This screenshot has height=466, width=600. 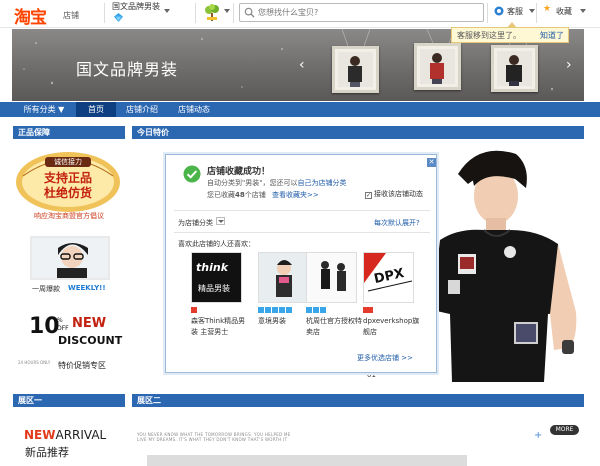 I want to click on featured-model-image, so click(x=503, y=263).